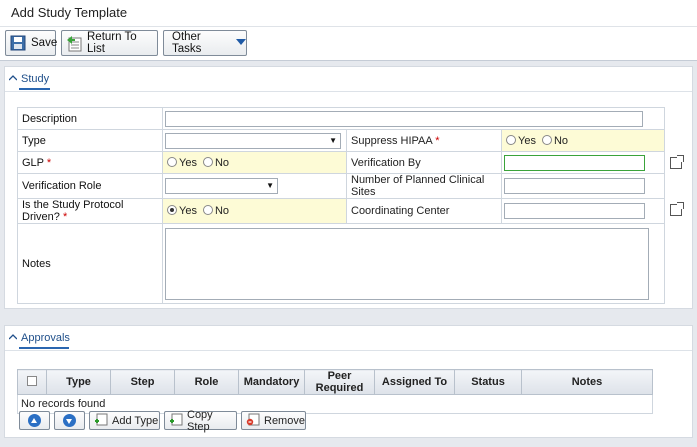 This screenshot has width=697, height=447. What do you see at coordinates (90, 186) in the screenshot?
I see `verification-role-label: Verification Role` at bounding box center [90, 186].